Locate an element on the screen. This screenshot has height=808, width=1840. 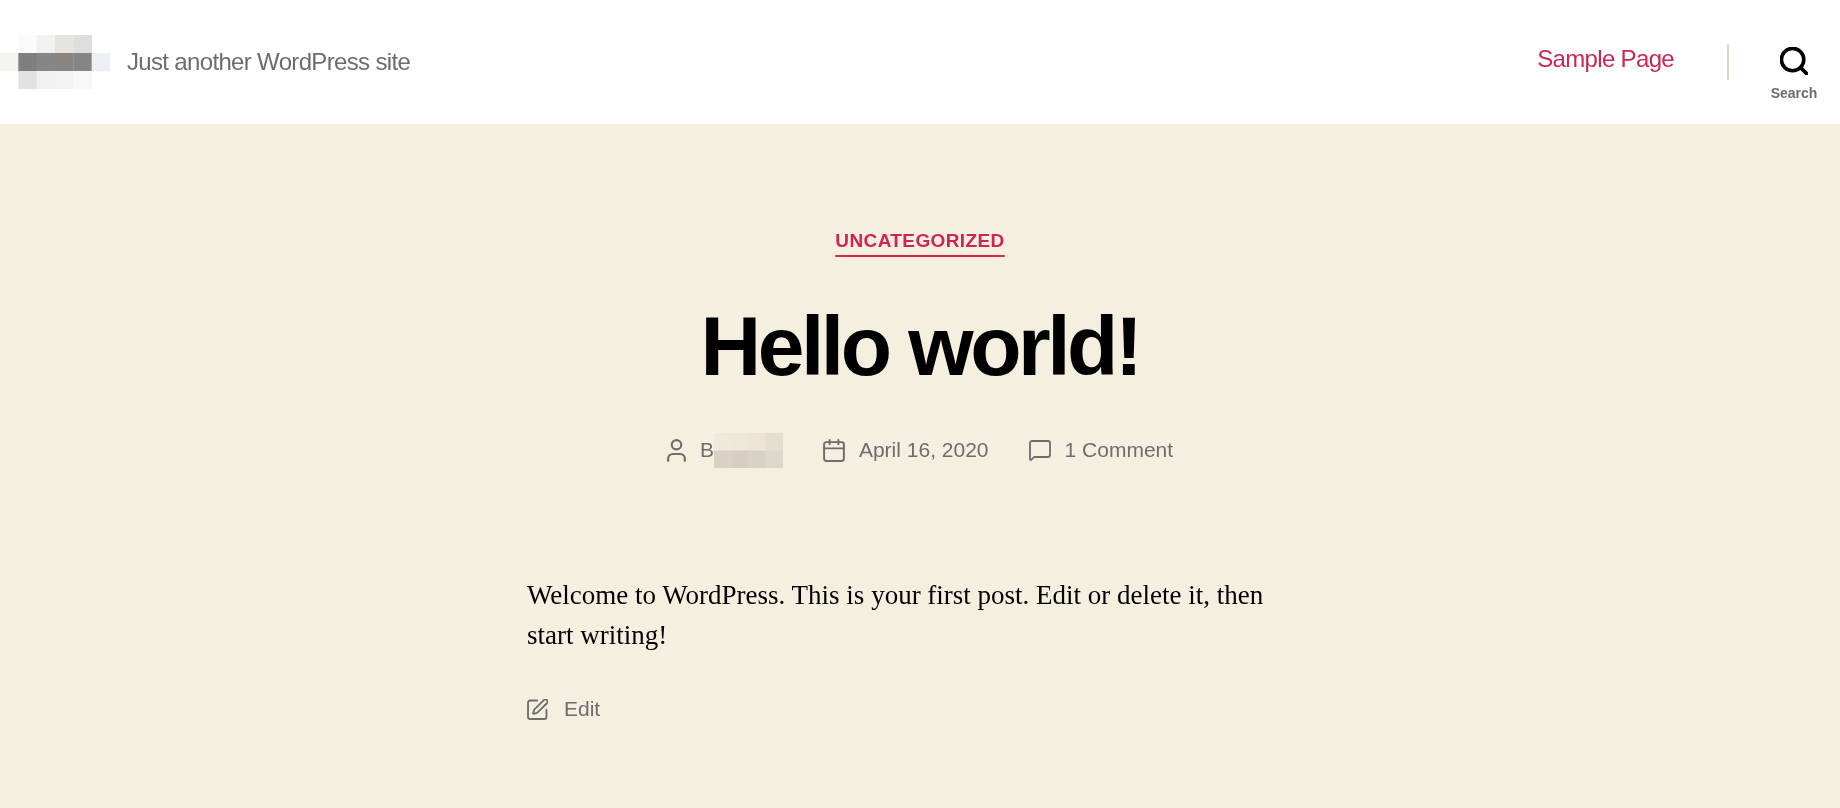
calendar-icon is located at coordinates (833, 450).